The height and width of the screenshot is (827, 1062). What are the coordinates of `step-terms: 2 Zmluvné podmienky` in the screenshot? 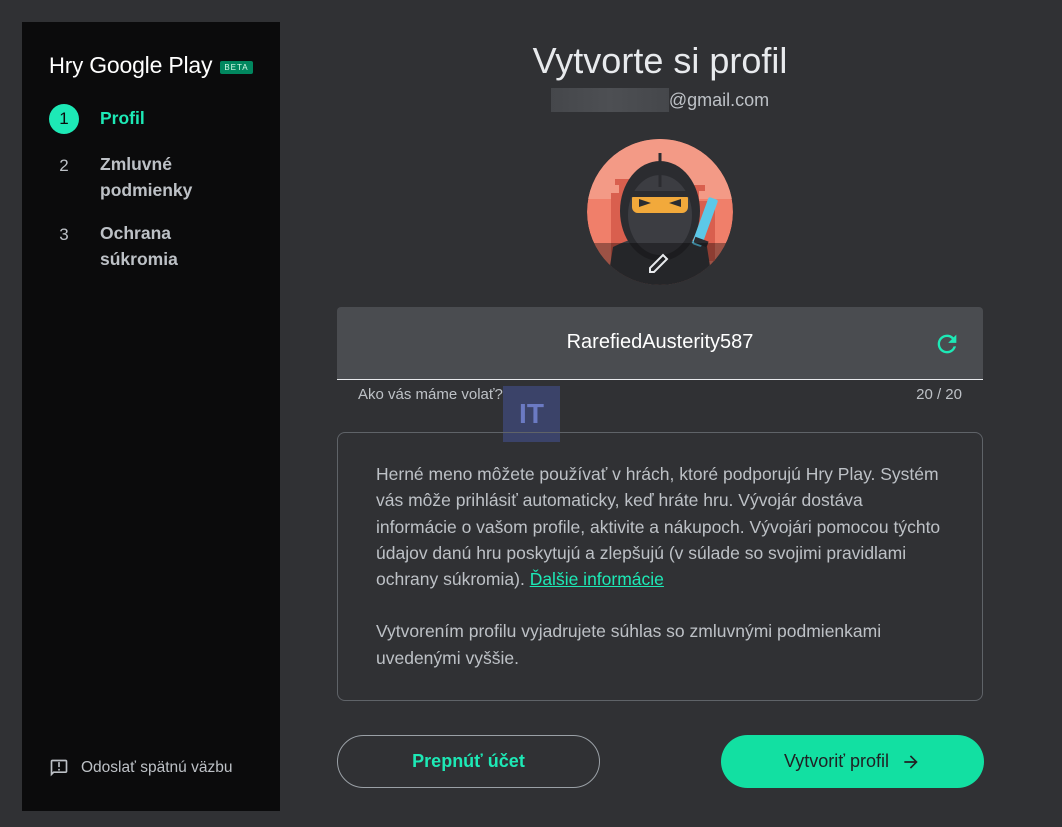 It's located at (159, 177).